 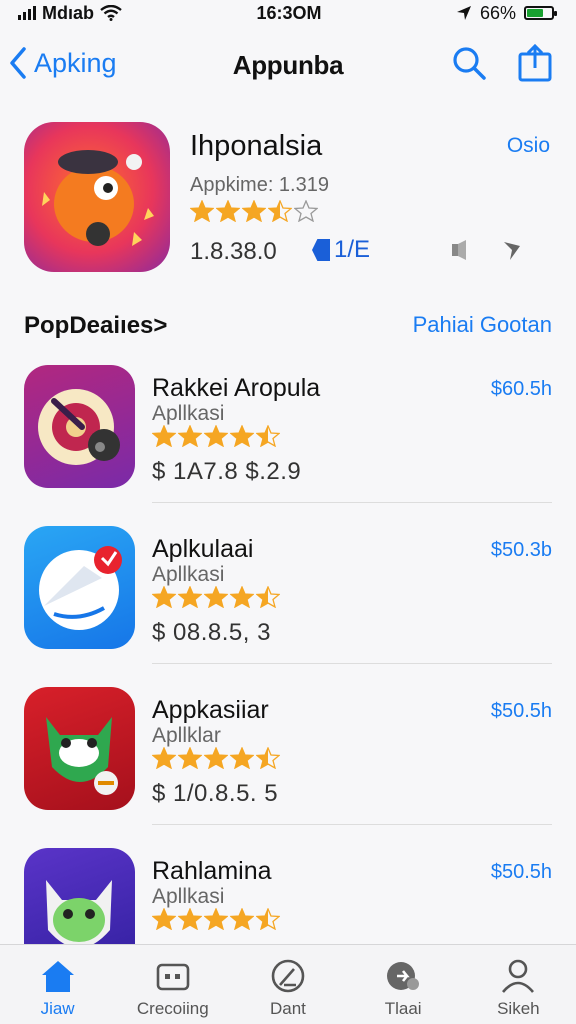 What do you see at coordinates (212, 871) in the screenshot?
I see `app-name: Rahlamina` at bounding box center [212, 871].